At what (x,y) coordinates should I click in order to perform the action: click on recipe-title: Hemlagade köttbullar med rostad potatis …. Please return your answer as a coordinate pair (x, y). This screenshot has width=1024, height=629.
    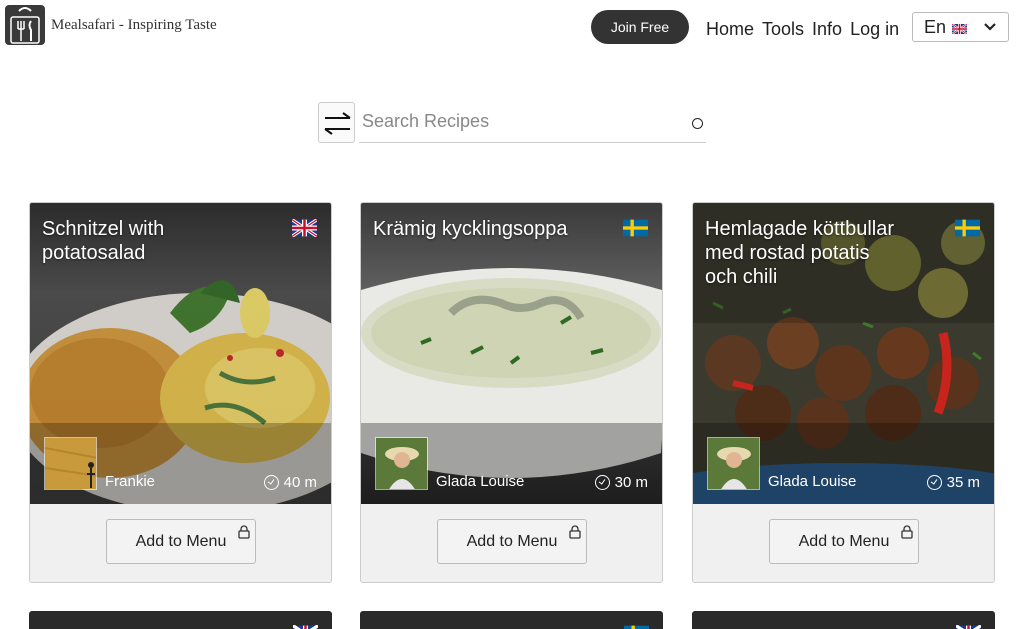
    Looking at the image, I should click on (805, 253).